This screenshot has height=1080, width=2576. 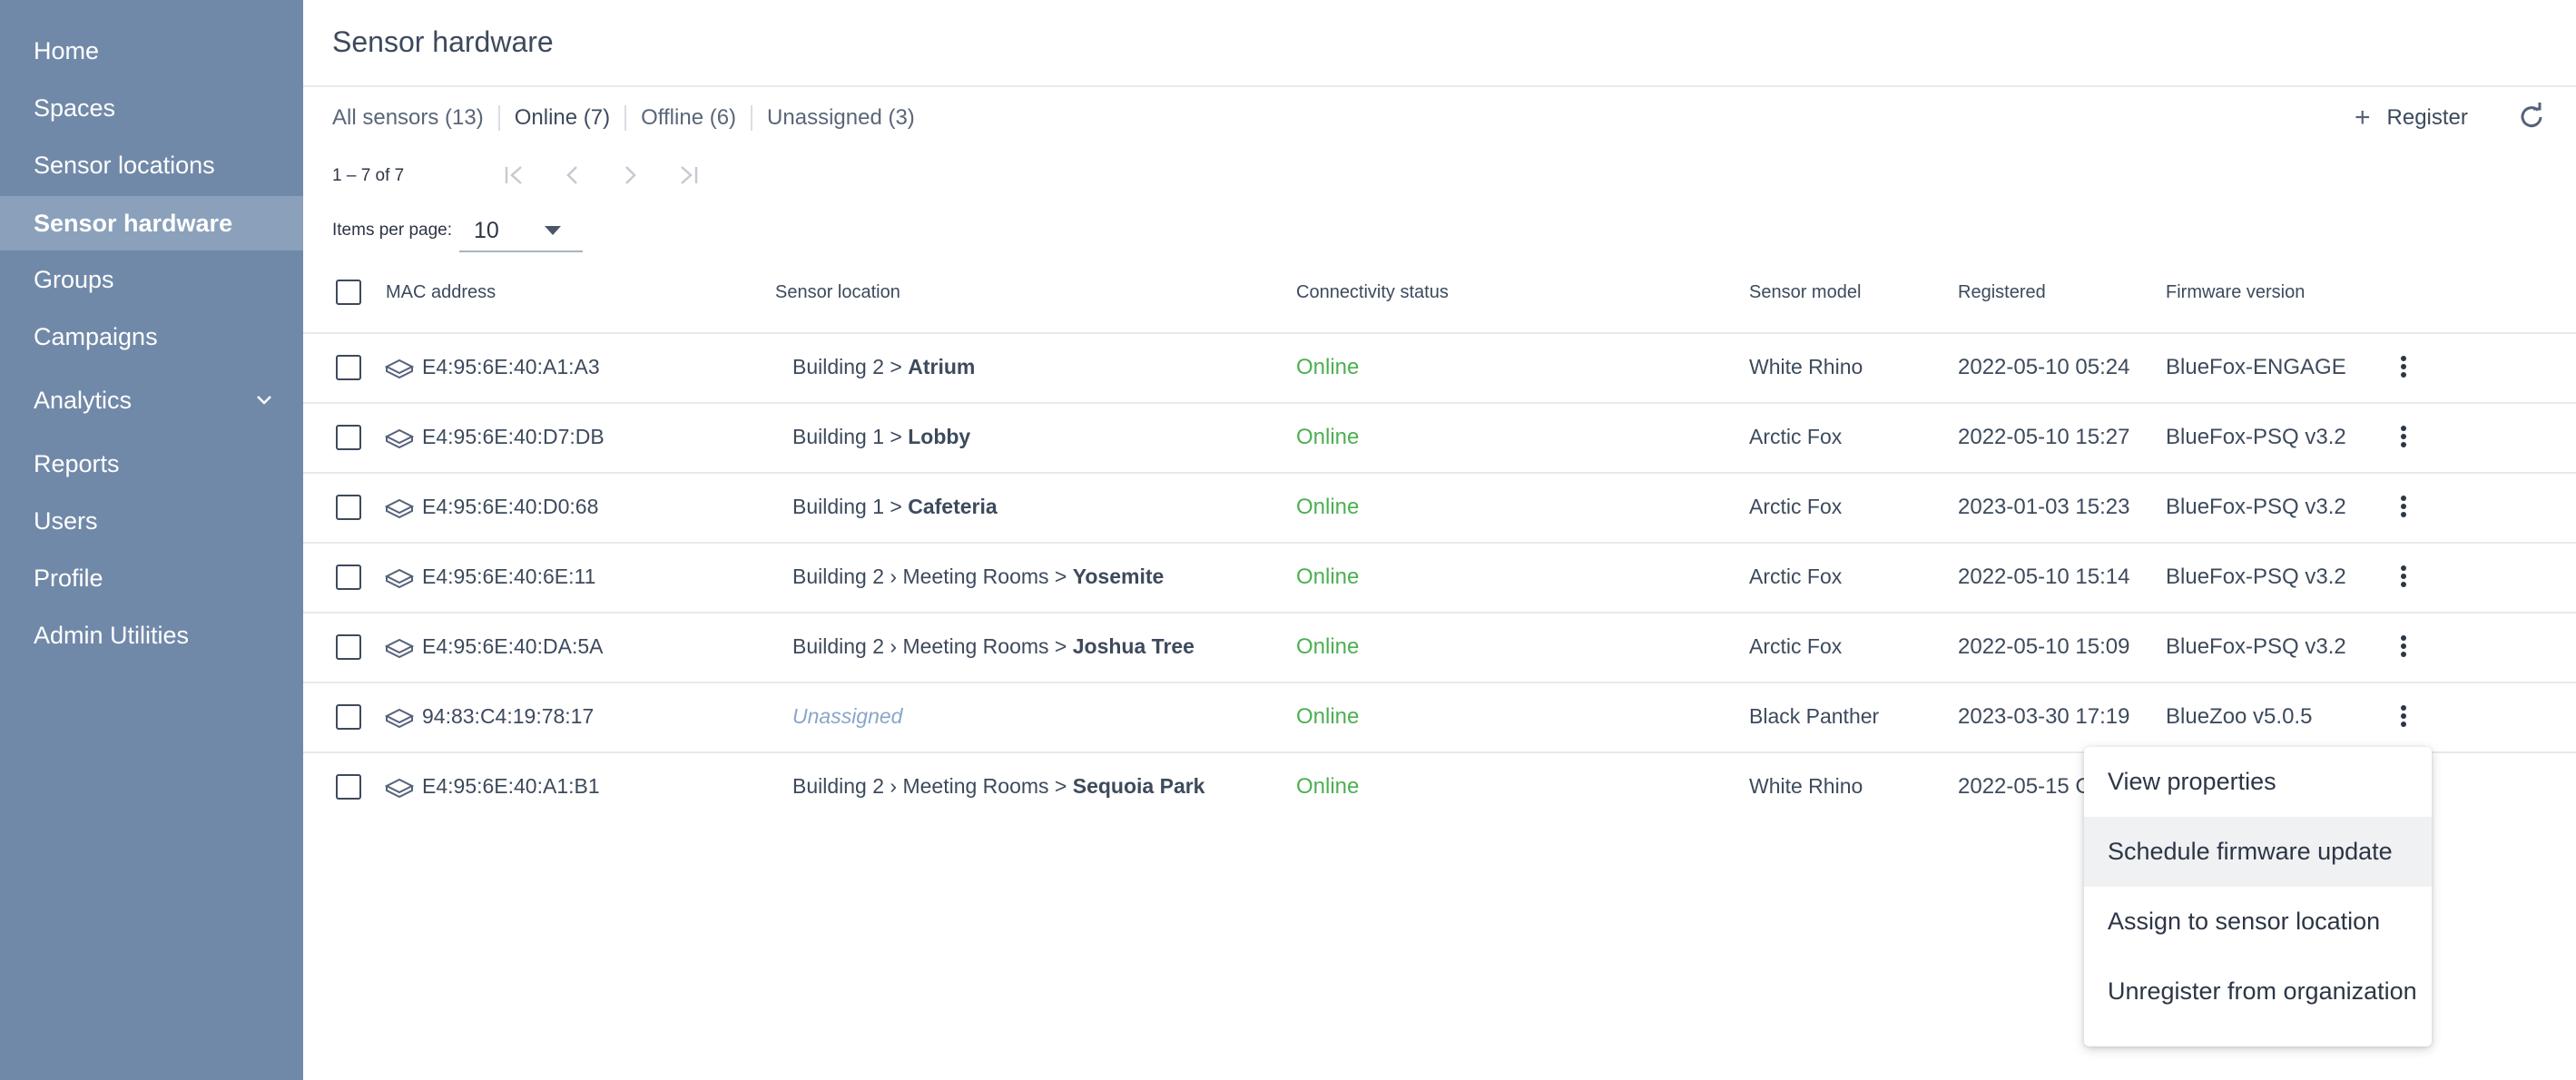 What do you see at coordinates (151, 279) in the screenshot?
I see `sidebar-item-groups: Groups` at bounding box center [151, 279].